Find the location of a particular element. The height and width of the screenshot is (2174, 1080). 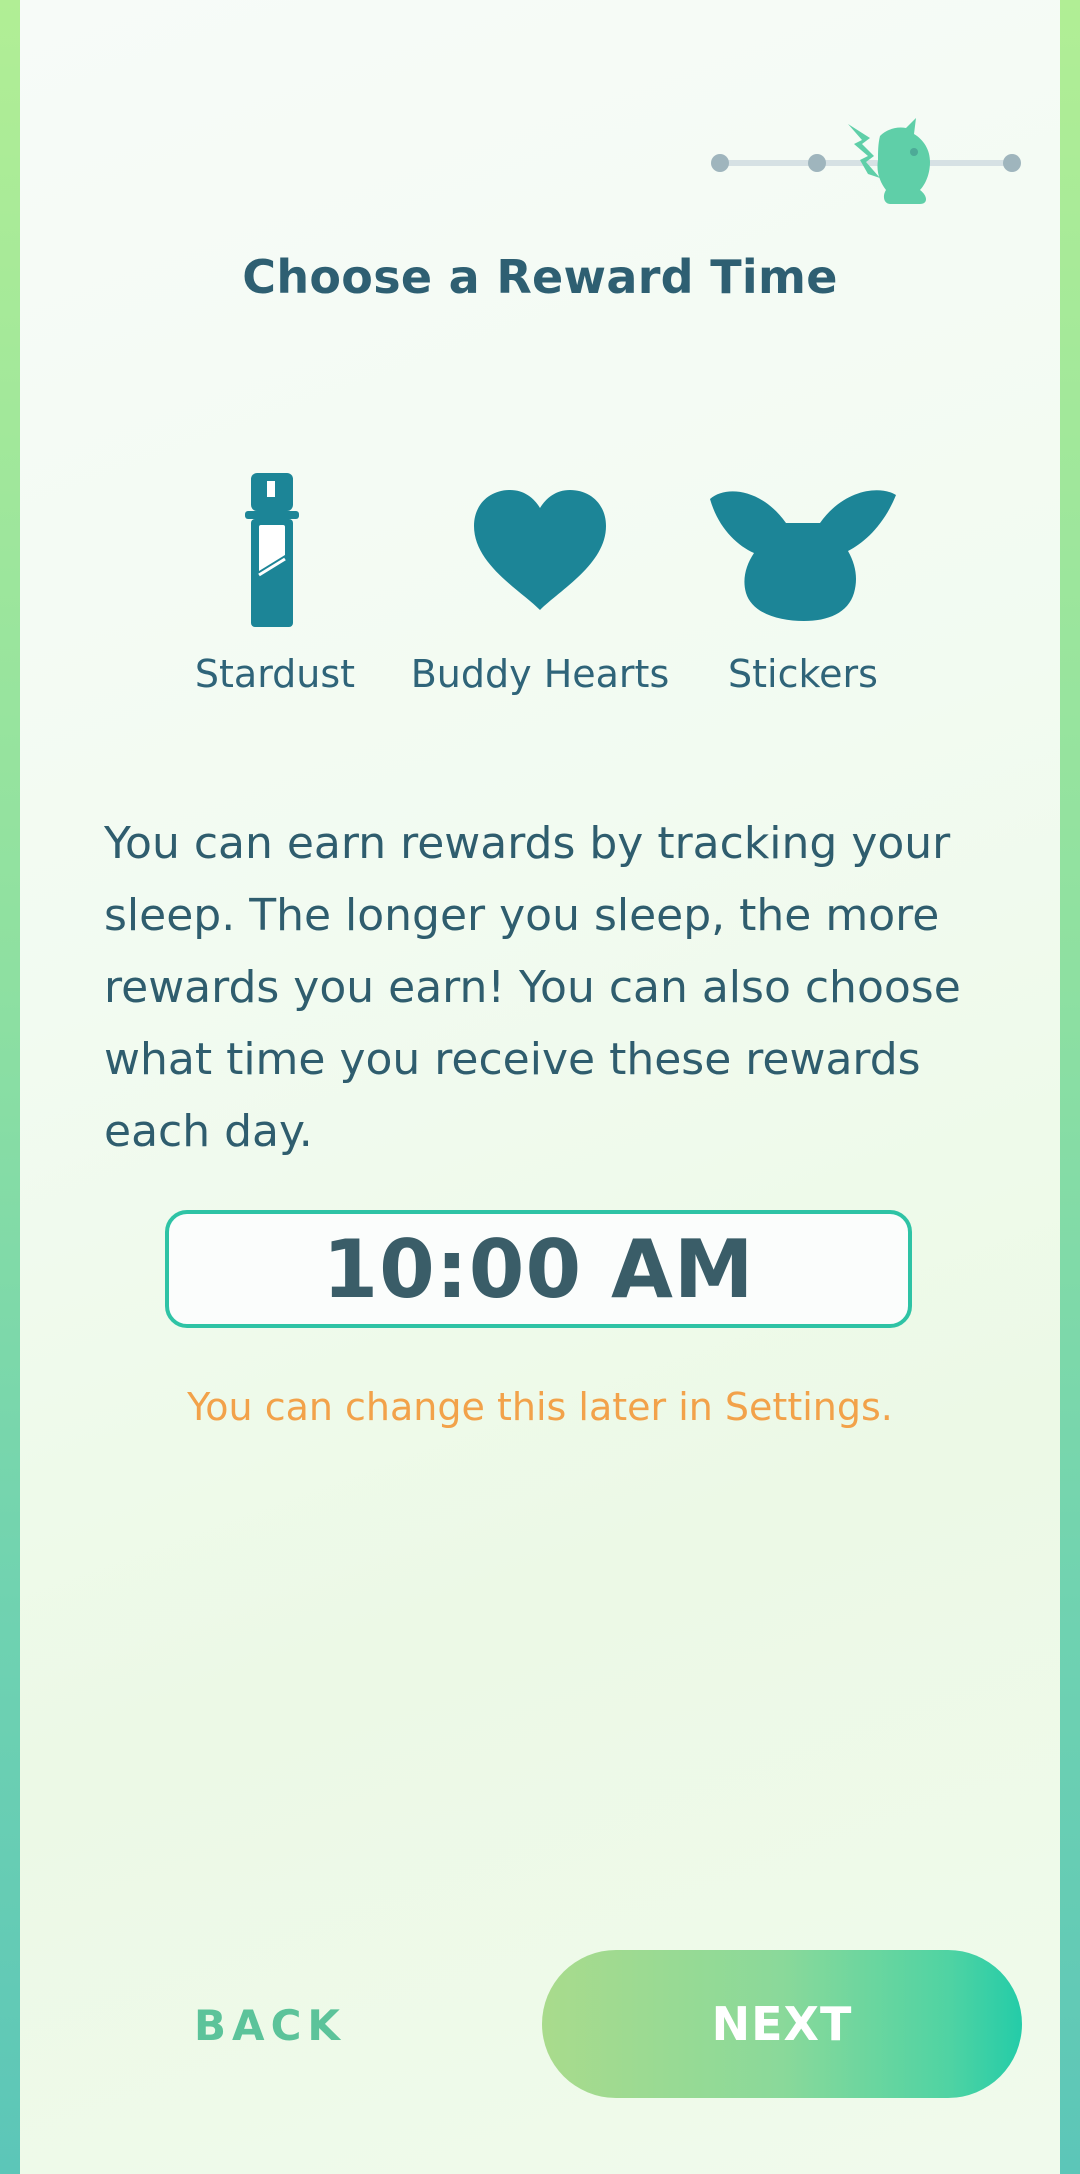

page-title: Choose a Reward Time is located at coordinates (540, 277).